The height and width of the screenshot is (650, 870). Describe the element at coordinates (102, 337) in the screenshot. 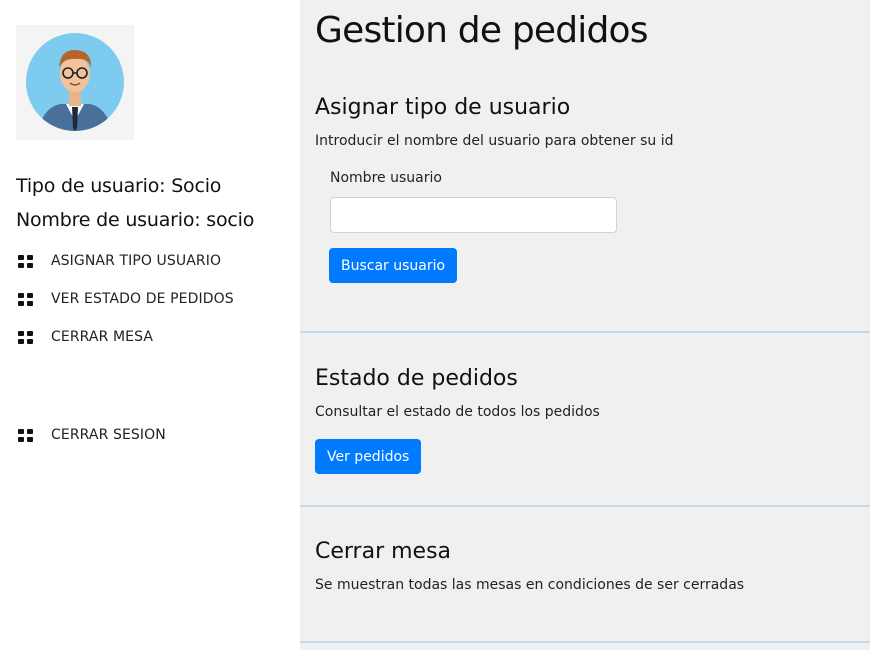

I see `nav-label: CERRAR MESA` at that location.